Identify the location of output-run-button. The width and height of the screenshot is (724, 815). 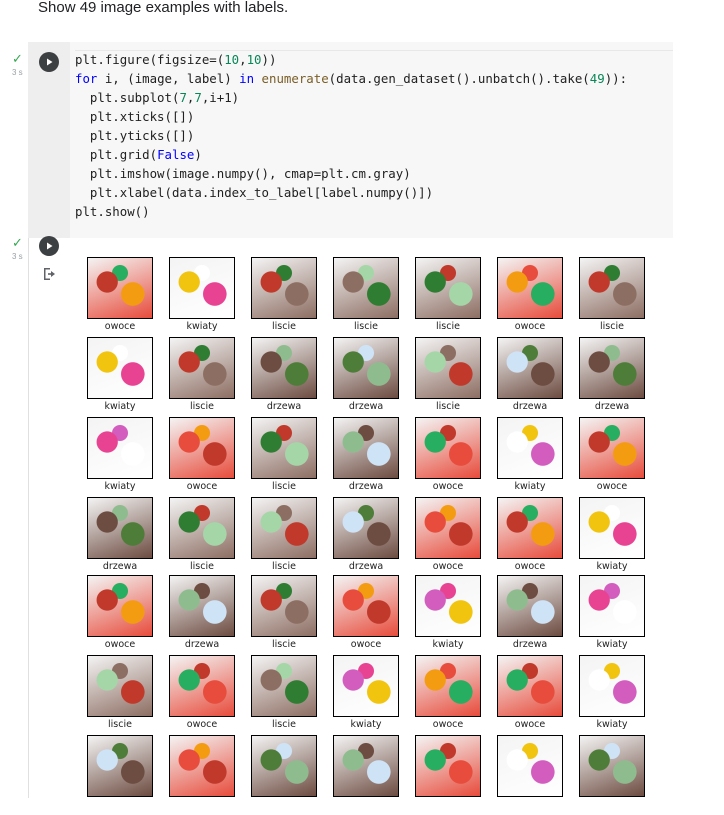
(49, 246).